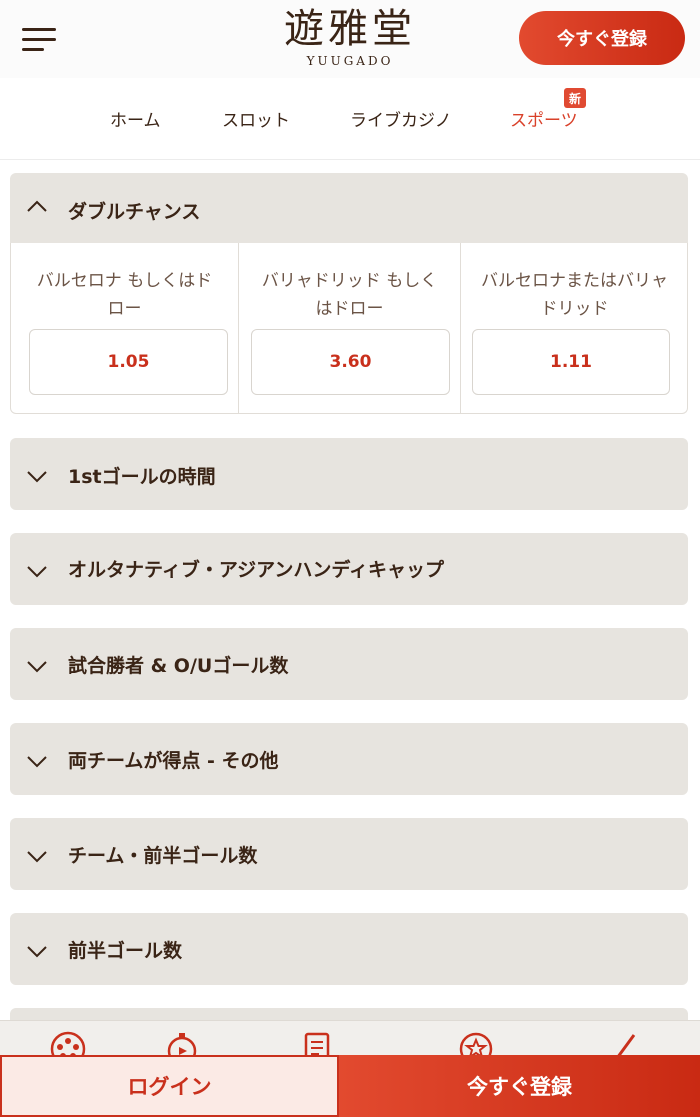 The height and width of the screenshot is (1117, 700). Describe the element at coordinates (350, 61) in the screenshot. I see `logo-latin: YUUGADO` at that location.